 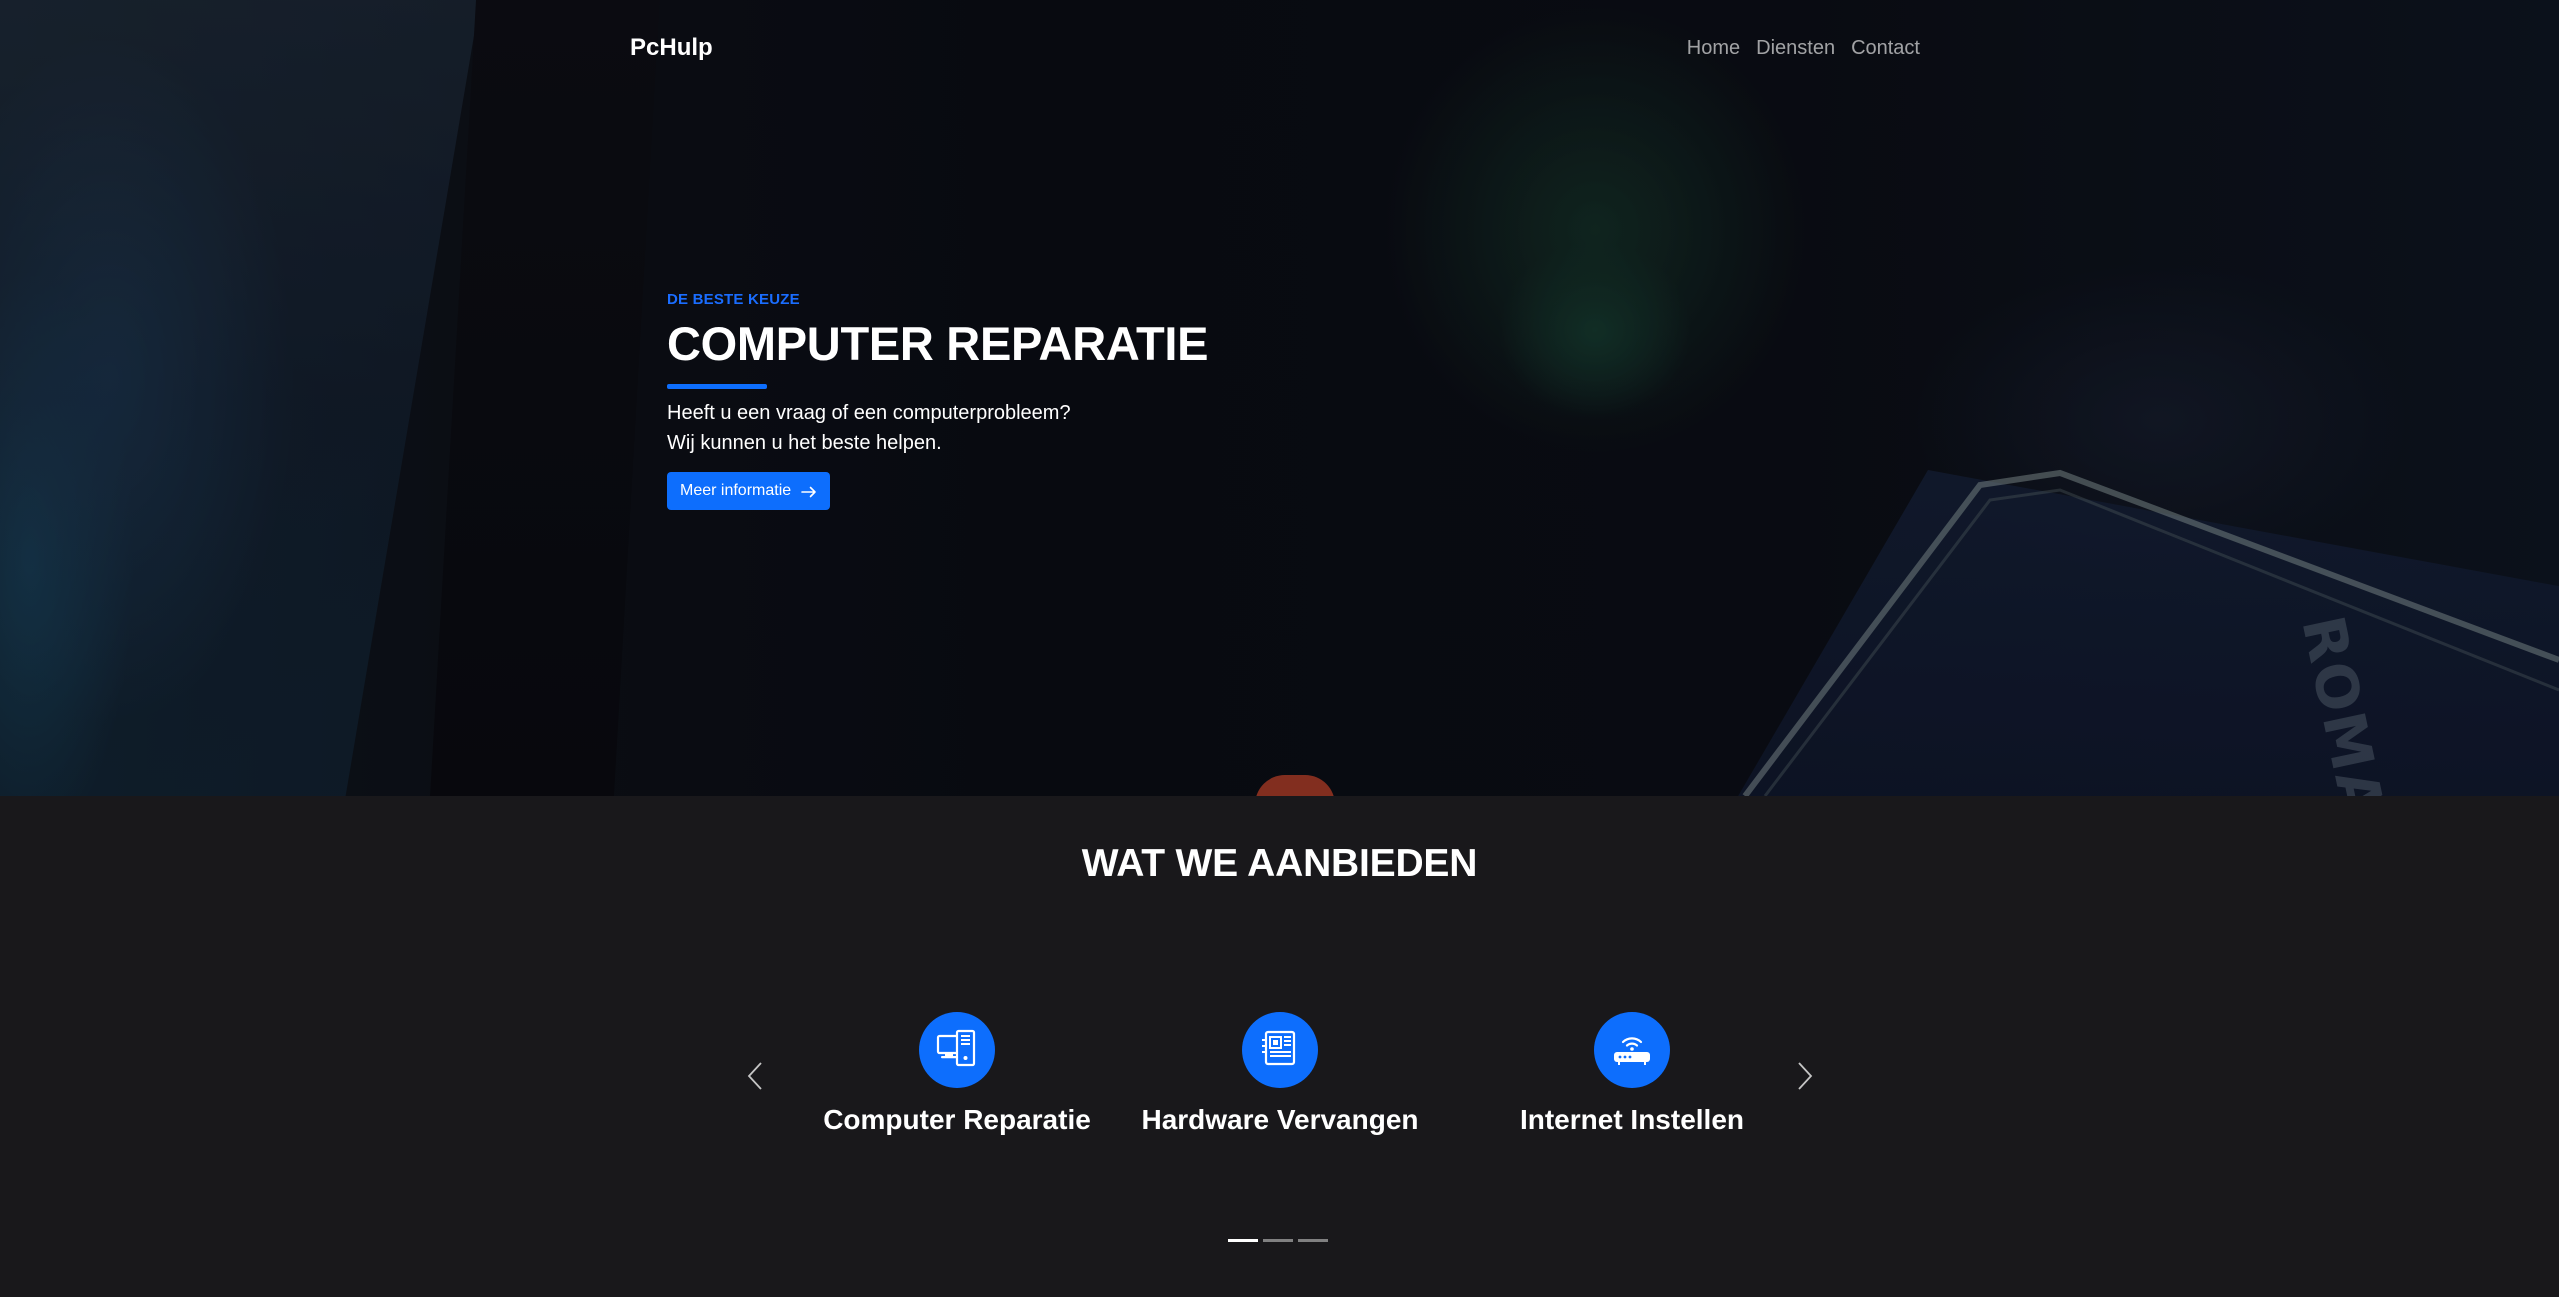 I want to click on router-icon, so click(x=1632, y=1050).